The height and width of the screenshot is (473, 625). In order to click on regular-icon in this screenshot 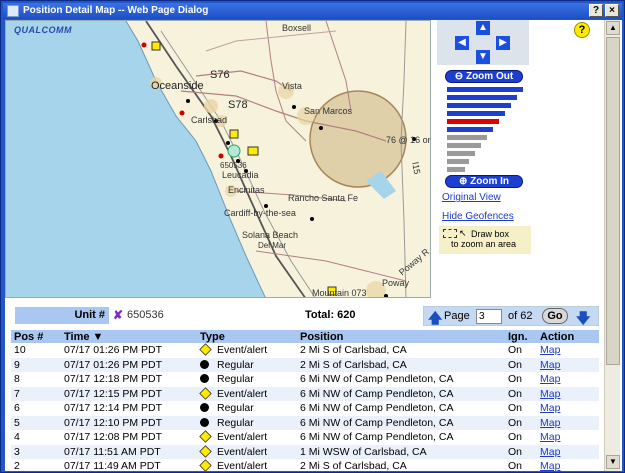, I will do `click(204, 422)`.